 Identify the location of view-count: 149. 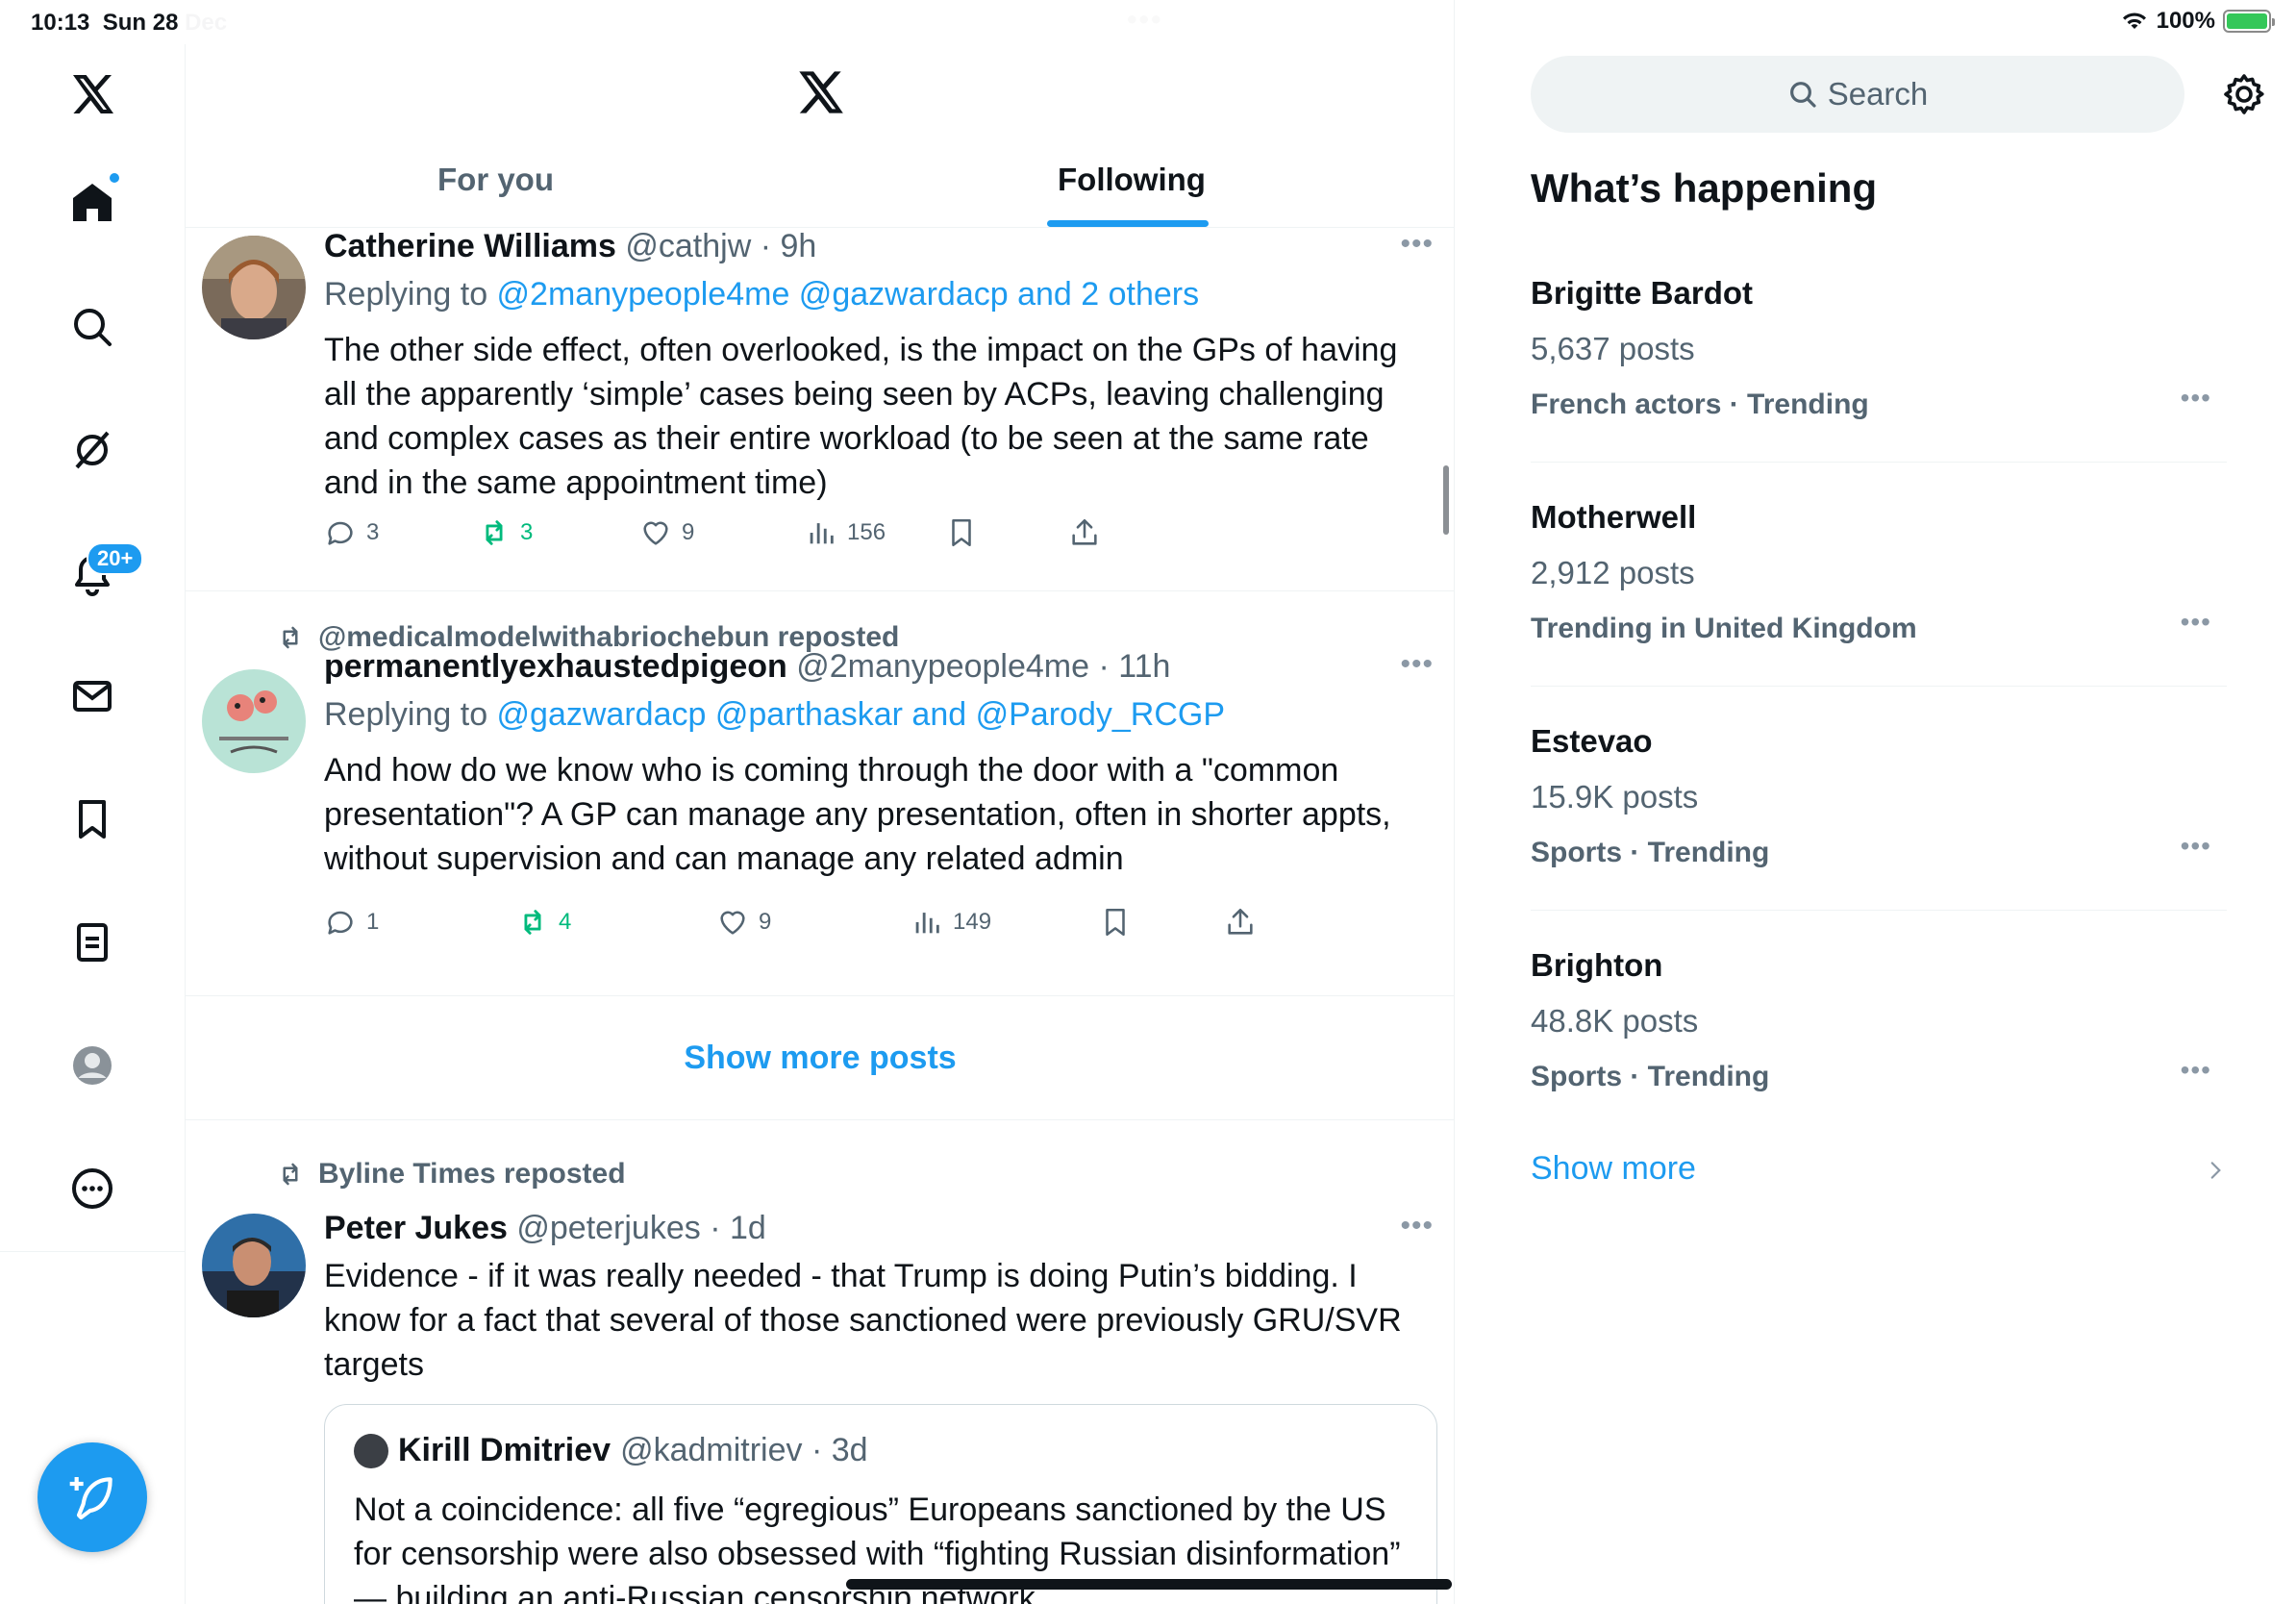
(972, 922).